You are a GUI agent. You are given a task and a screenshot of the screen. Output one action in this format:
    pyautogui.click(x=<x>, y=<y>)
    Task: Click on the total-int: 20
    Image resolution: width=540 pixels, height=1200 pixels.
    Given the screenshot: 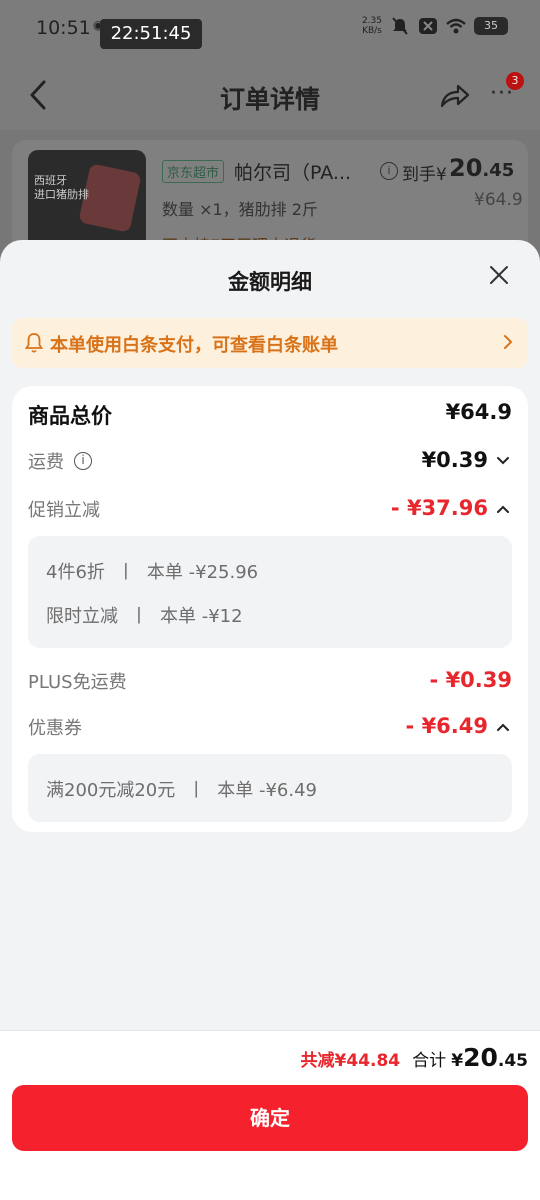 What is the action you would take?
    pyautogui.click(x=480, y=1057)
    